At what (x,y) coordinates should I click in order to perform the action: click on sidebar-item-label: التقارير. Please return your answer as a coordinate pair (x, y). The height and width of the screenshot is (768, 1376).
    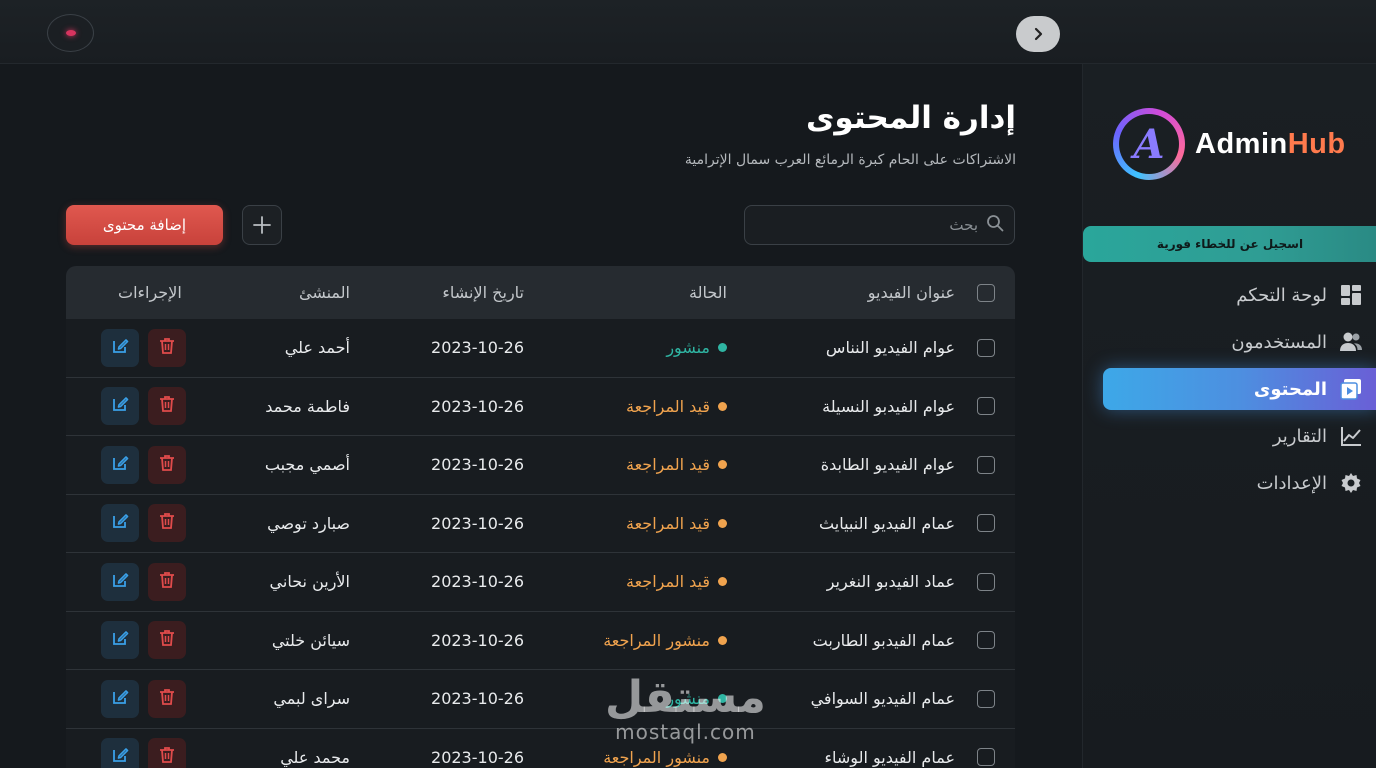
    Looking at the image, I should click on (1299, 436).